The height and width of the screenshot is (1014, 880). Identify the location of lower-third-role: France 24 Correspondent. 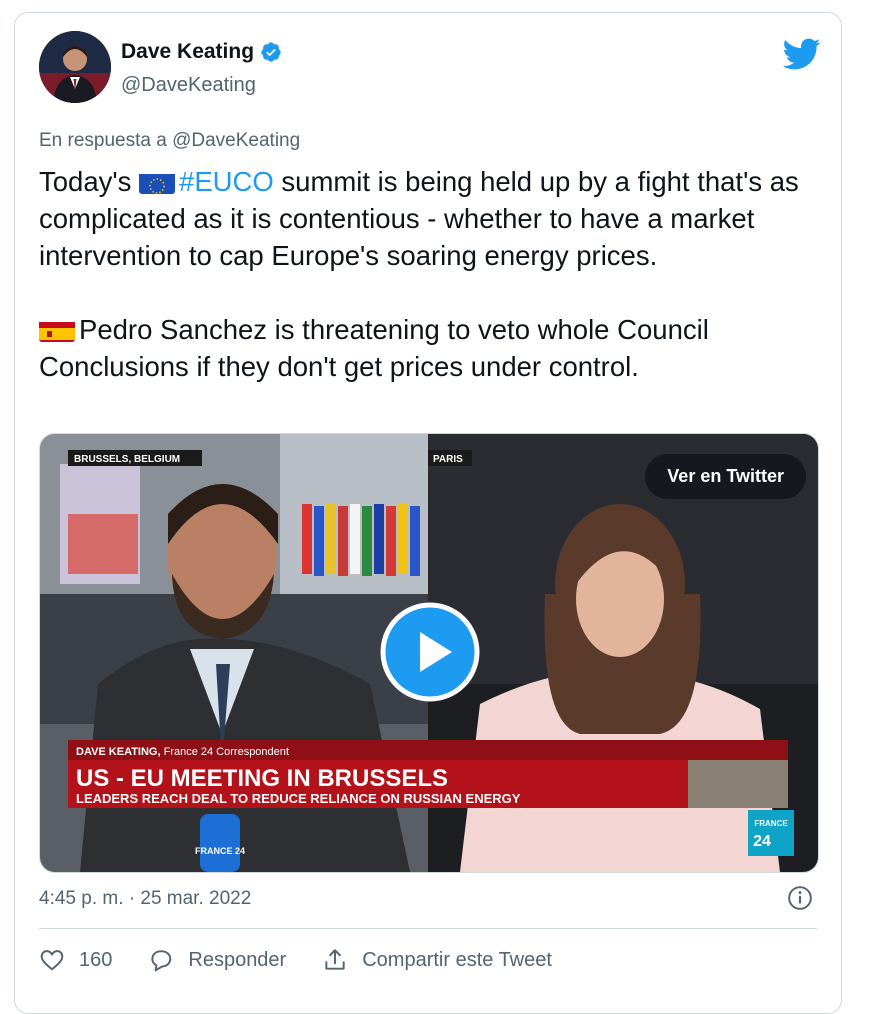
(225, 752).